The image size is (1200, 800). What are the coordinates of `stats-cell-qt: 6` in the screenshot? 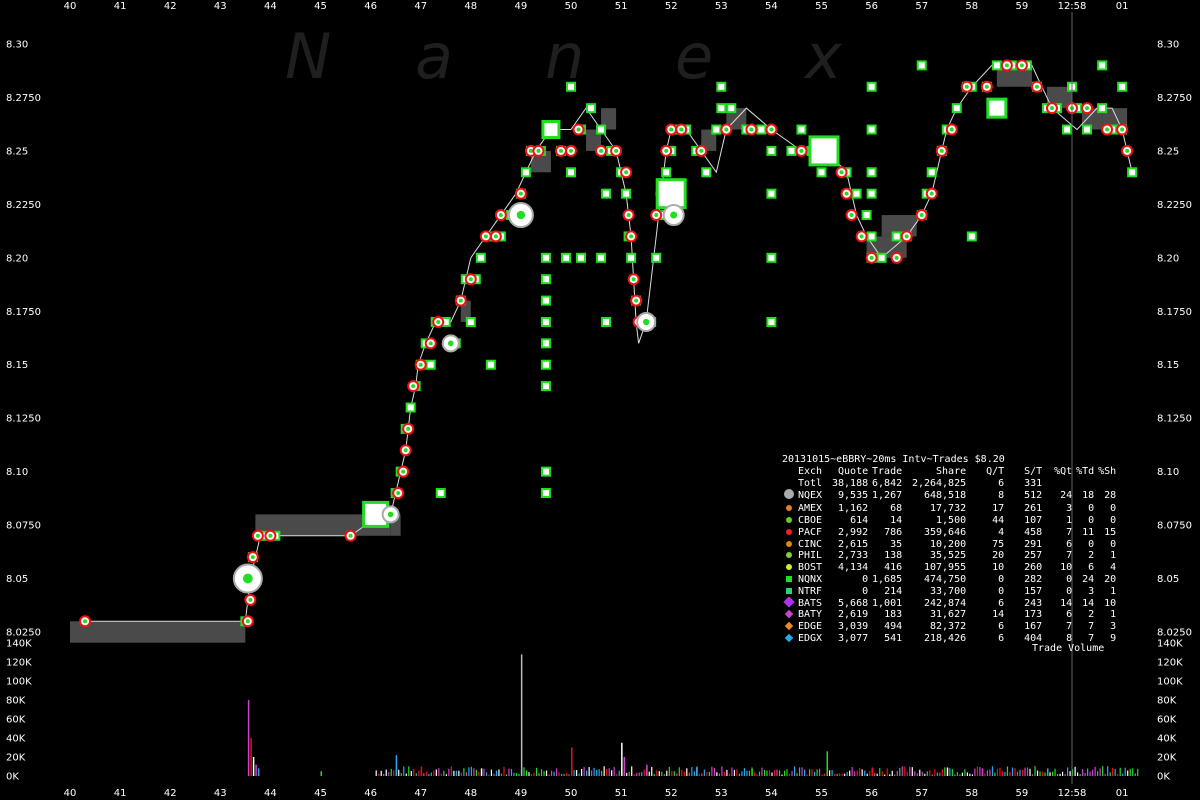 It's located at (1001, 638).